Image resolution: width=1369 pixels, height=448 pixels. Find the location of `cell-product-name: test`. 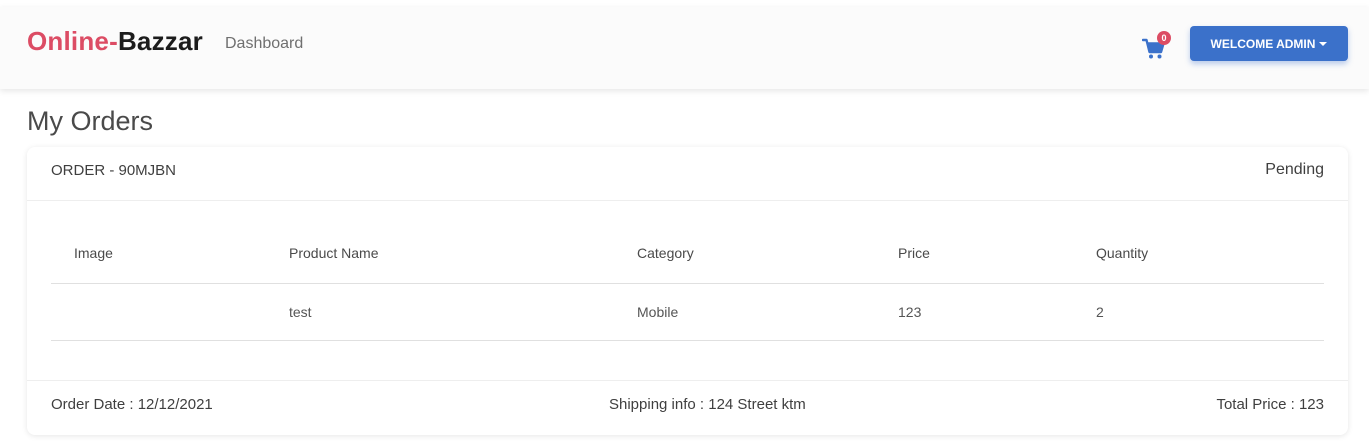

cell-product-name: test is located at coordinates (440, 312).